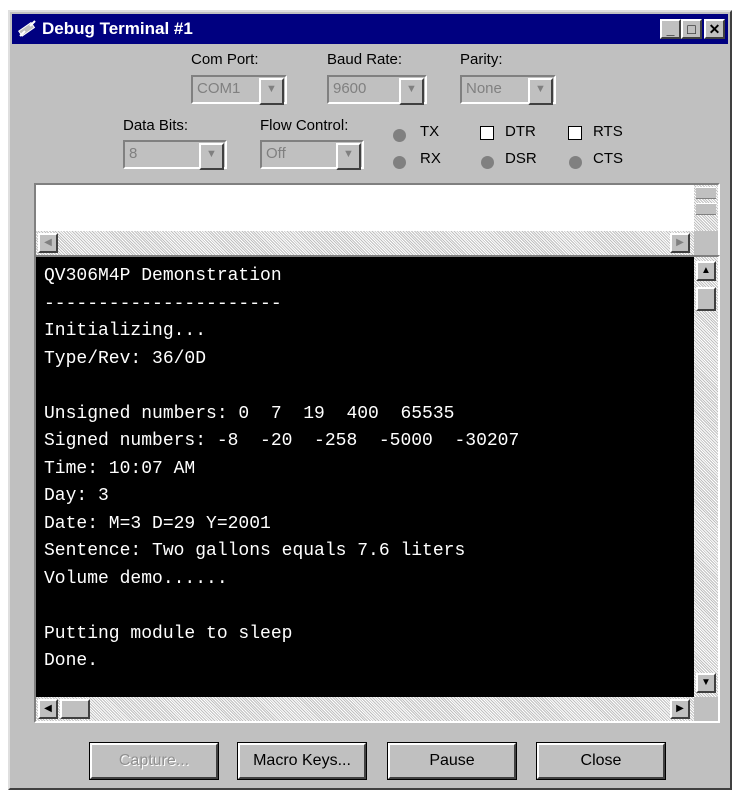  I want to click on cts-led-icon, so click(575, 162).